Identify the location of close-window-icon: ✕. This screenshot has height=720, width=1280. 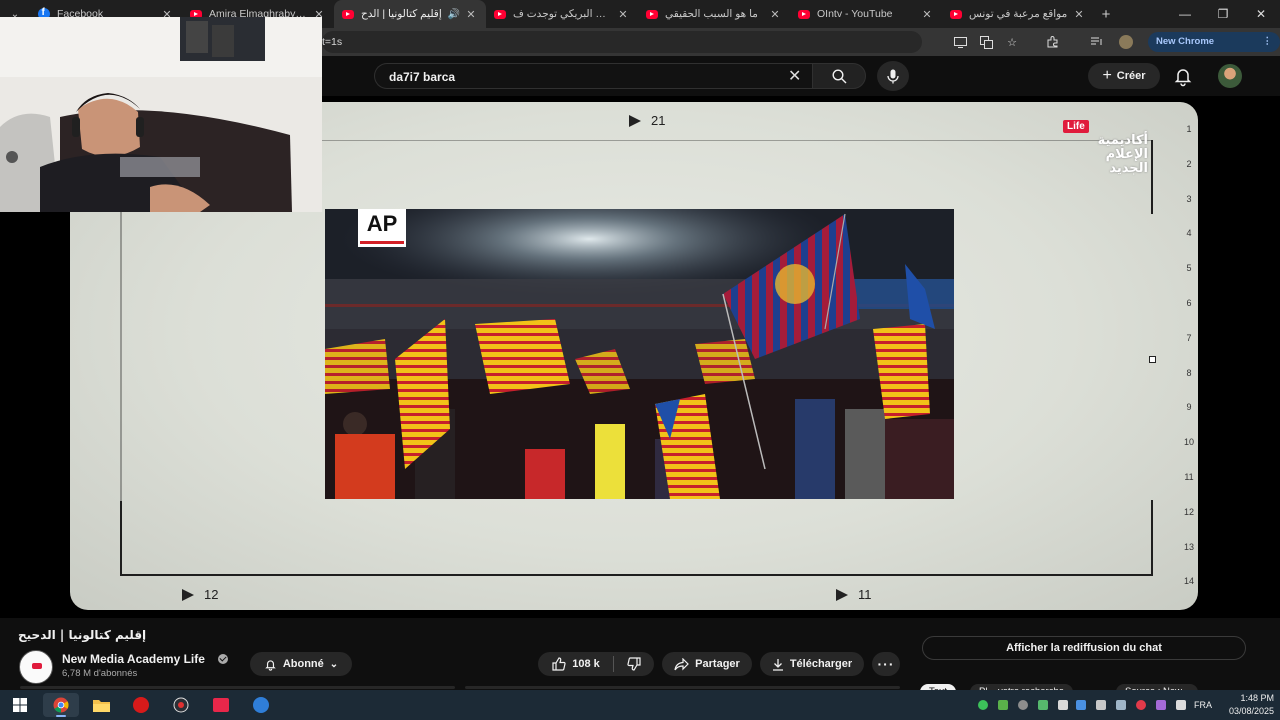
(1261, 14).